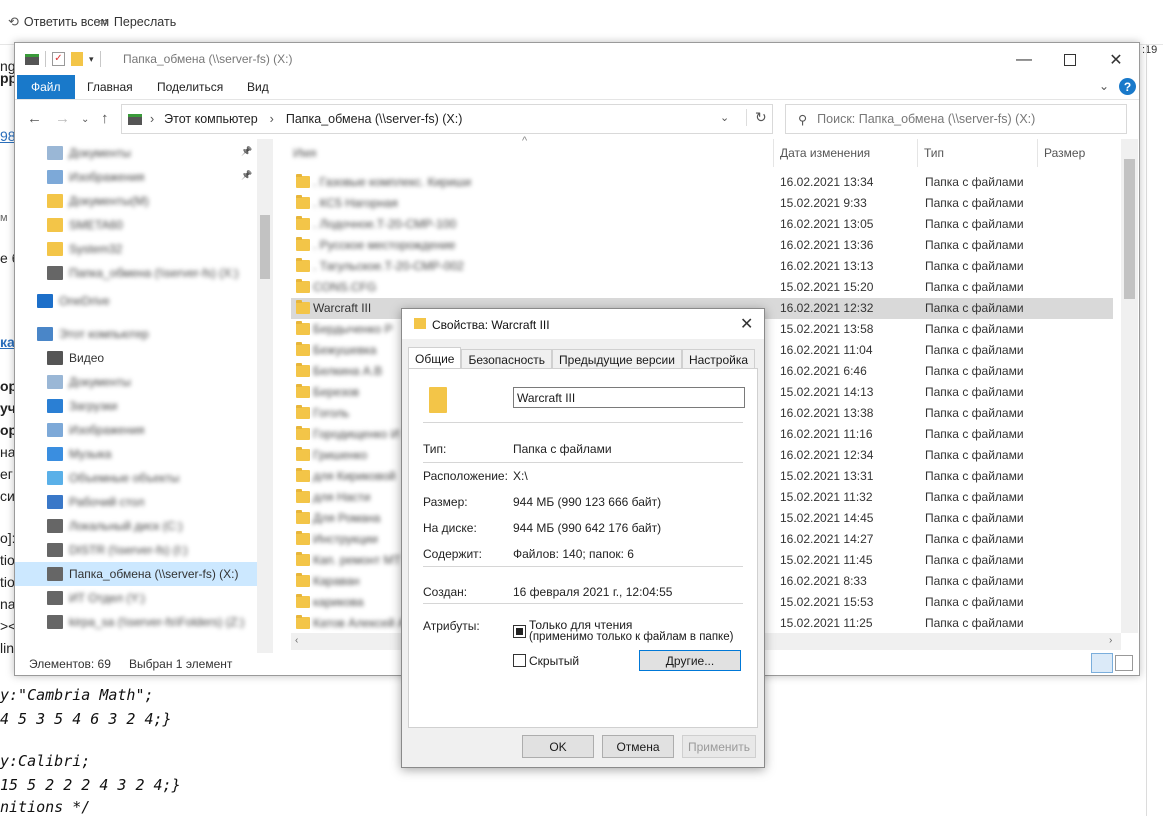 Image resolution: width=1163 pixels, height=816 pixels. I want to click on breadcrumb-share: Папка_обмена (\\server-fs) (X:), so click(374, 119).